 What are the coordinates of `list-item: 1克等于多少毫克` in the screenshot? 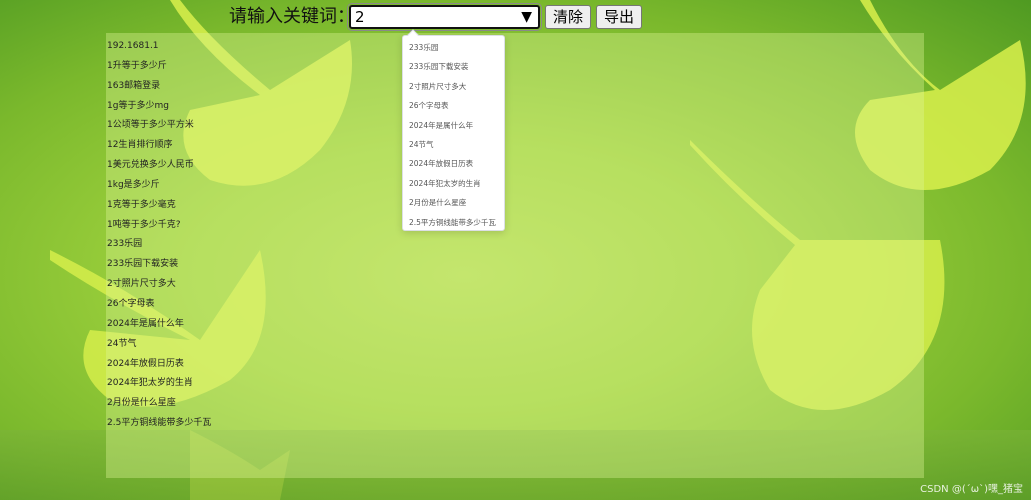 It's located at (257, 206).